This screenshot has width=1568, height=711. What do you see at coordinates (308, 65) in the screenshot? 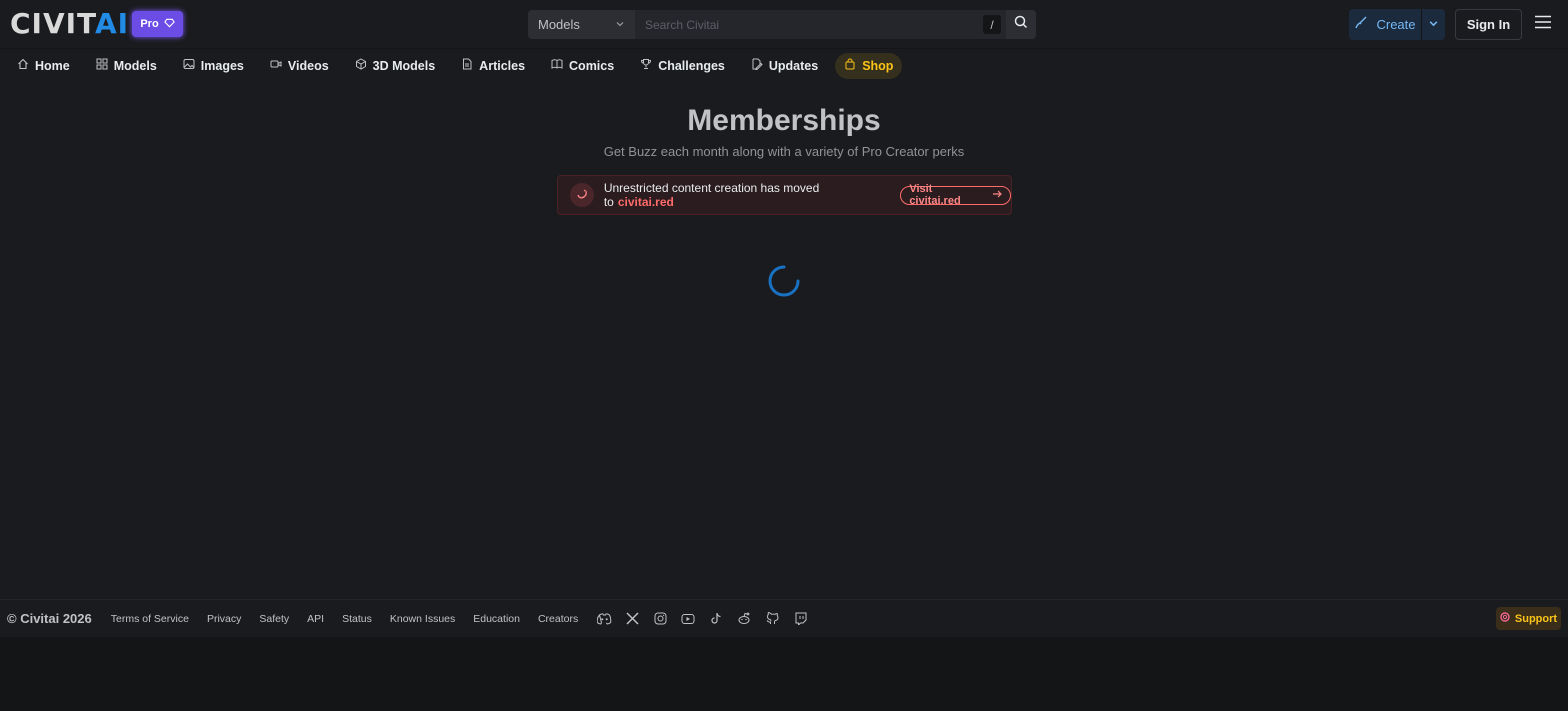
I see `nav-label: Videos` at bounding box center [308, 65].